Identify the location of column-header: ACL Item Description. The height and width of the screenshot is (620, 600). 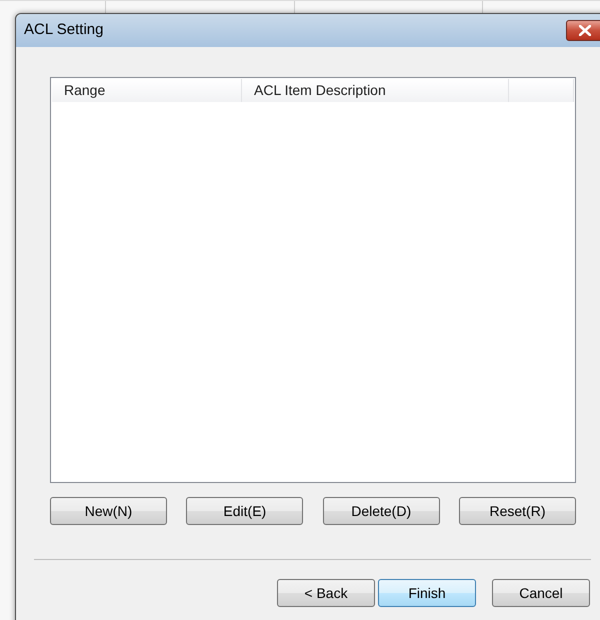
(375, 90).